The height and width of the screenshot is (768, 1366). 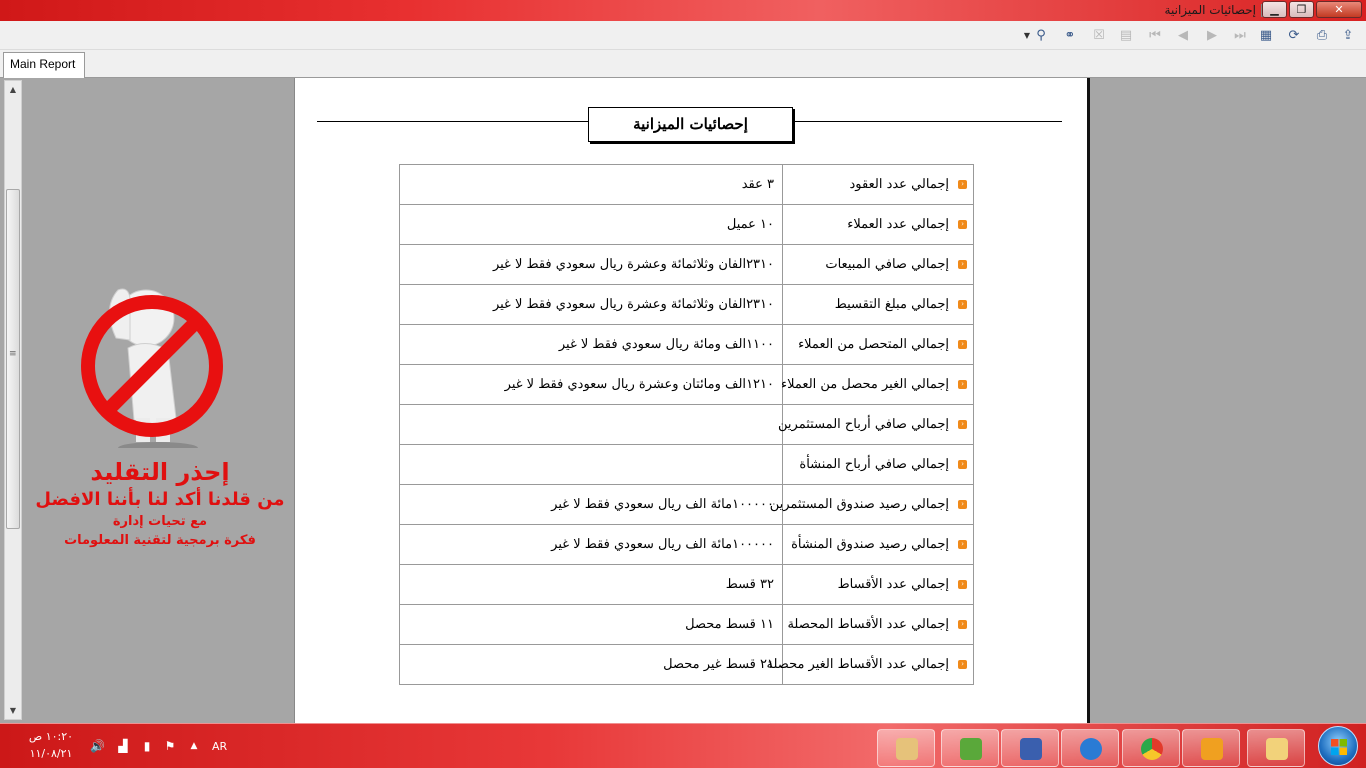 I want to click on row-label-text: إجمالي المتحصل من العملاء, so click(x=873, y=344).